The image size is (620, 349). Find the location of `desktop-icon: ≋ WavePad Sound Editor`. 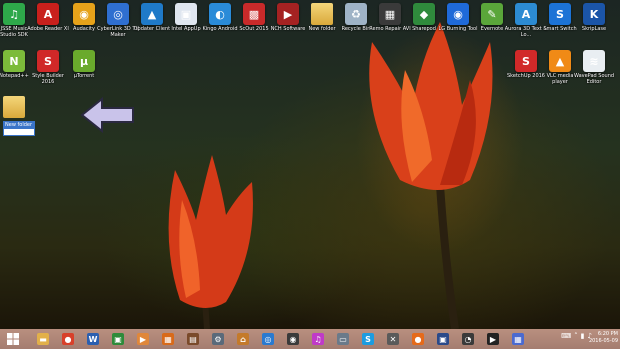

desktop-icon: ≋ WavePad Sound Editor is located at coordinates (594, 67).